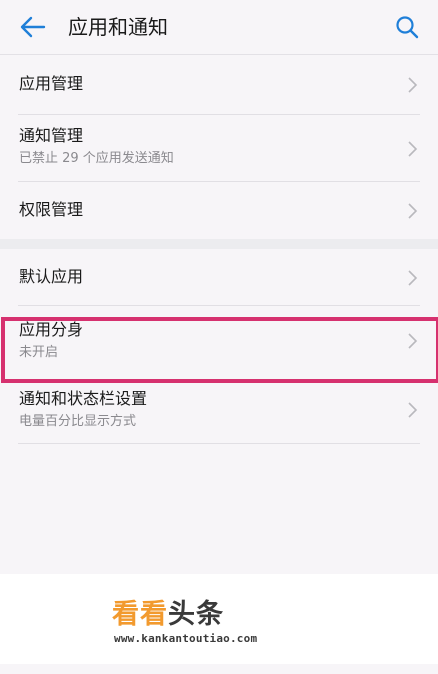  I want to click on setting-title: 应用分身, so click(51, 329).